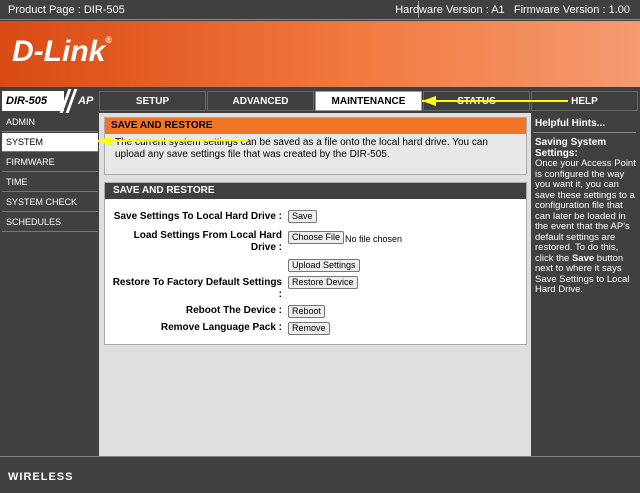 This screenshot has height=493, width=640. I want to click on save-label: Save Settings To Local Hard Drive :, so click(197, 216).